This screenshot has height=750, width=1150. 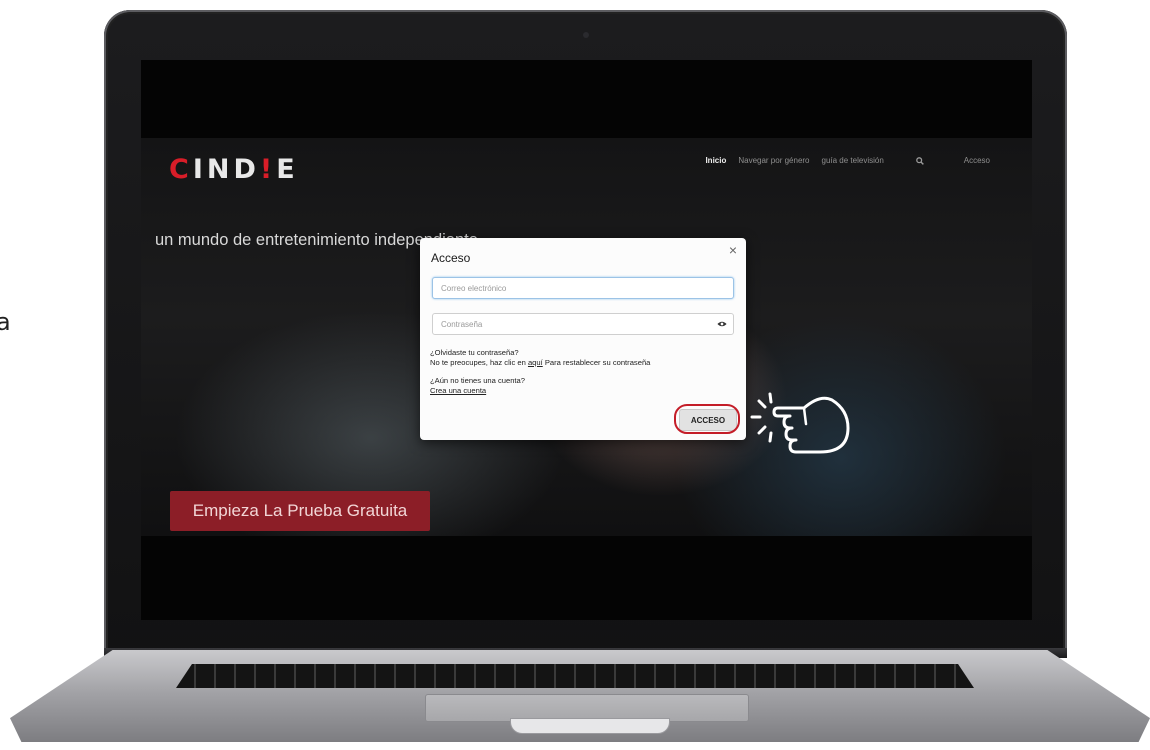 I want to click on laptop-front-notch, so click(x=590, y=726).